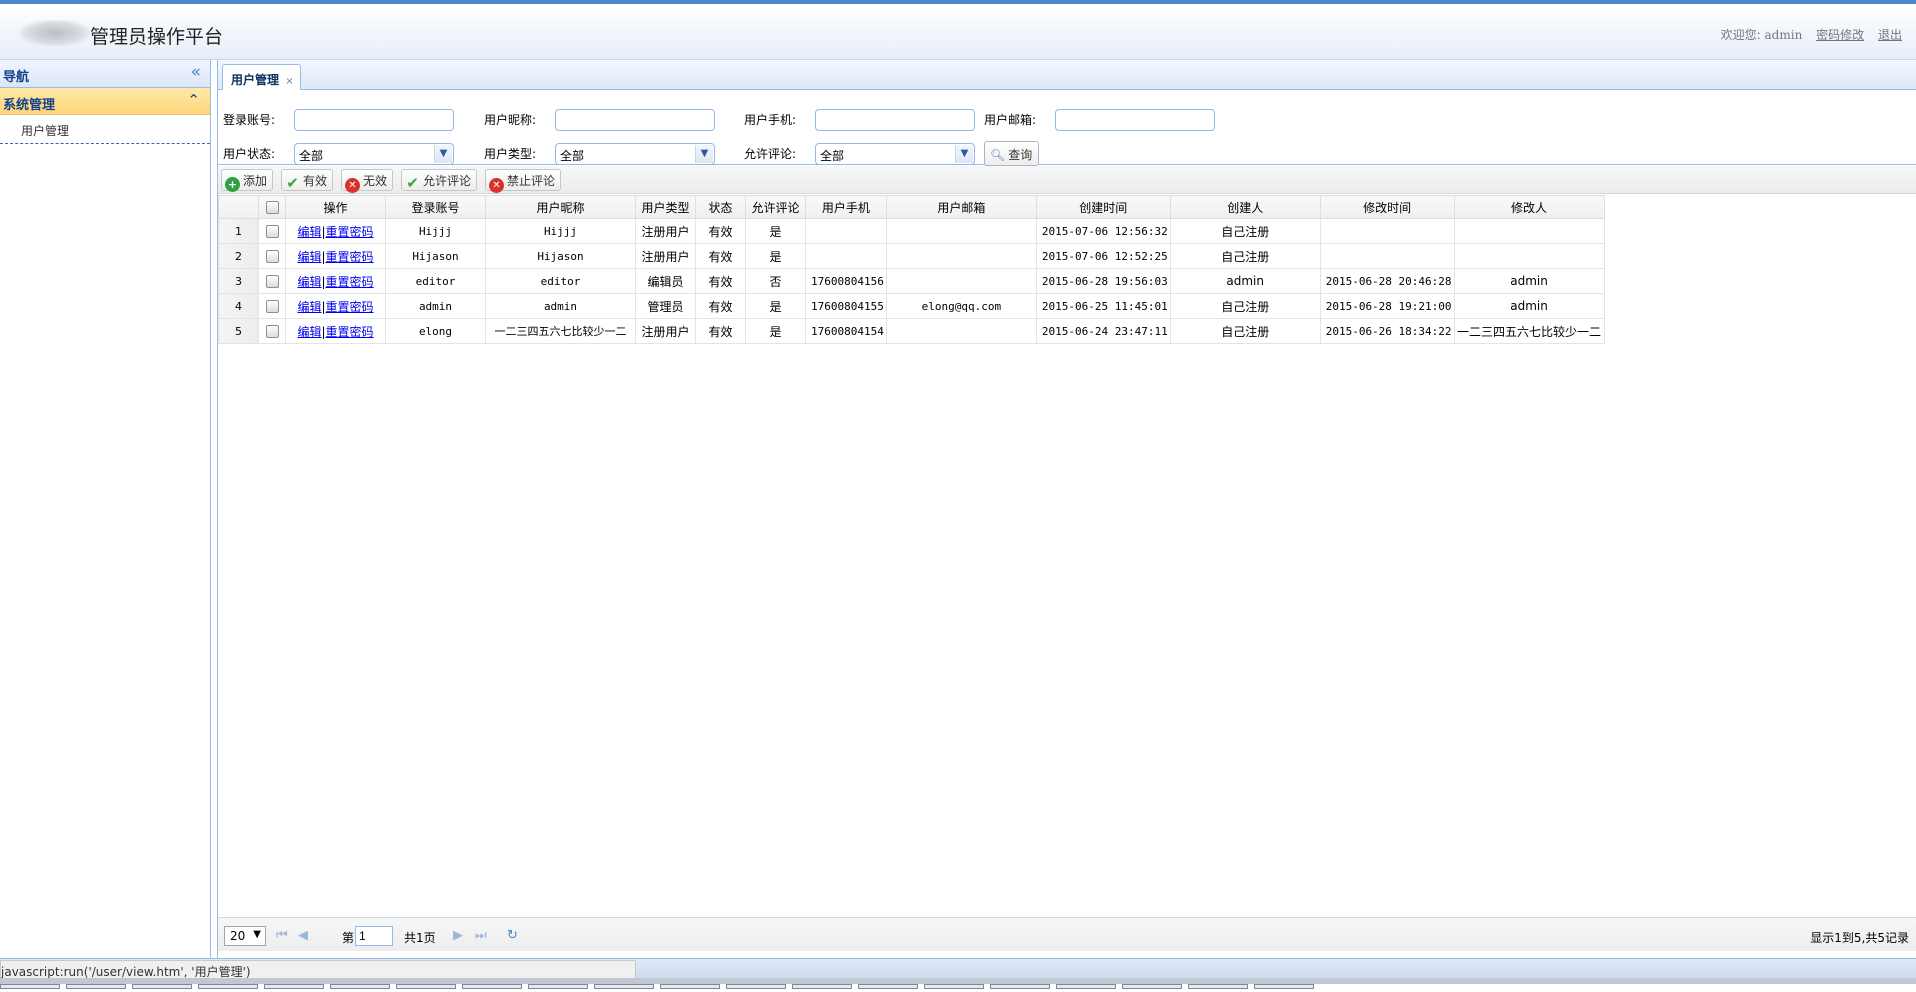  What do you see at coordinates (249, 120) in the screenshot?
I see `login-account-label: 登录账号:` at bounding box center [249, 120].